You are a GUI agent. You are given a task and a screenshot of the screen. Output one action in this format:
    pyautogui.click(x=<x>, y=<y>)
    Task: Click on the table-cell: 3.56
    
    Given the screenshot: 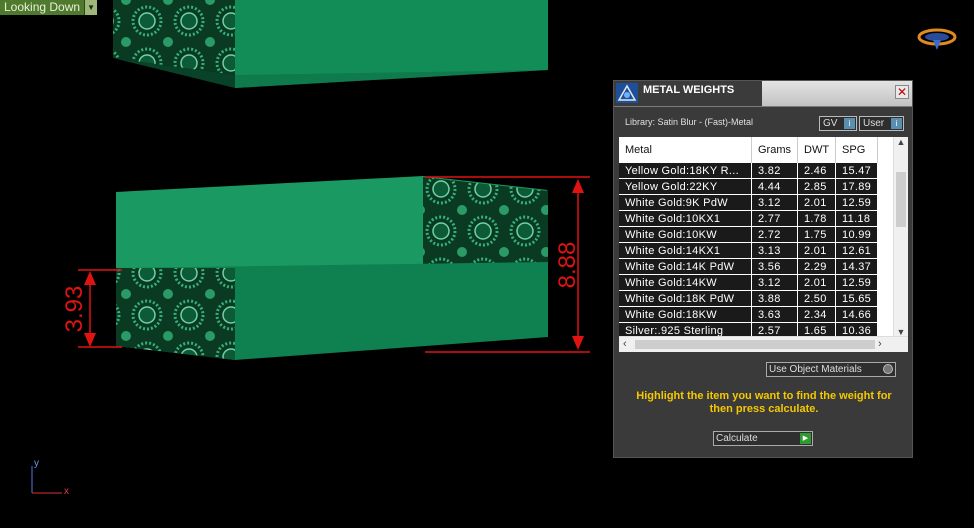 What is the action you would take?
    pyautogui.click(x=774, y=266)
    